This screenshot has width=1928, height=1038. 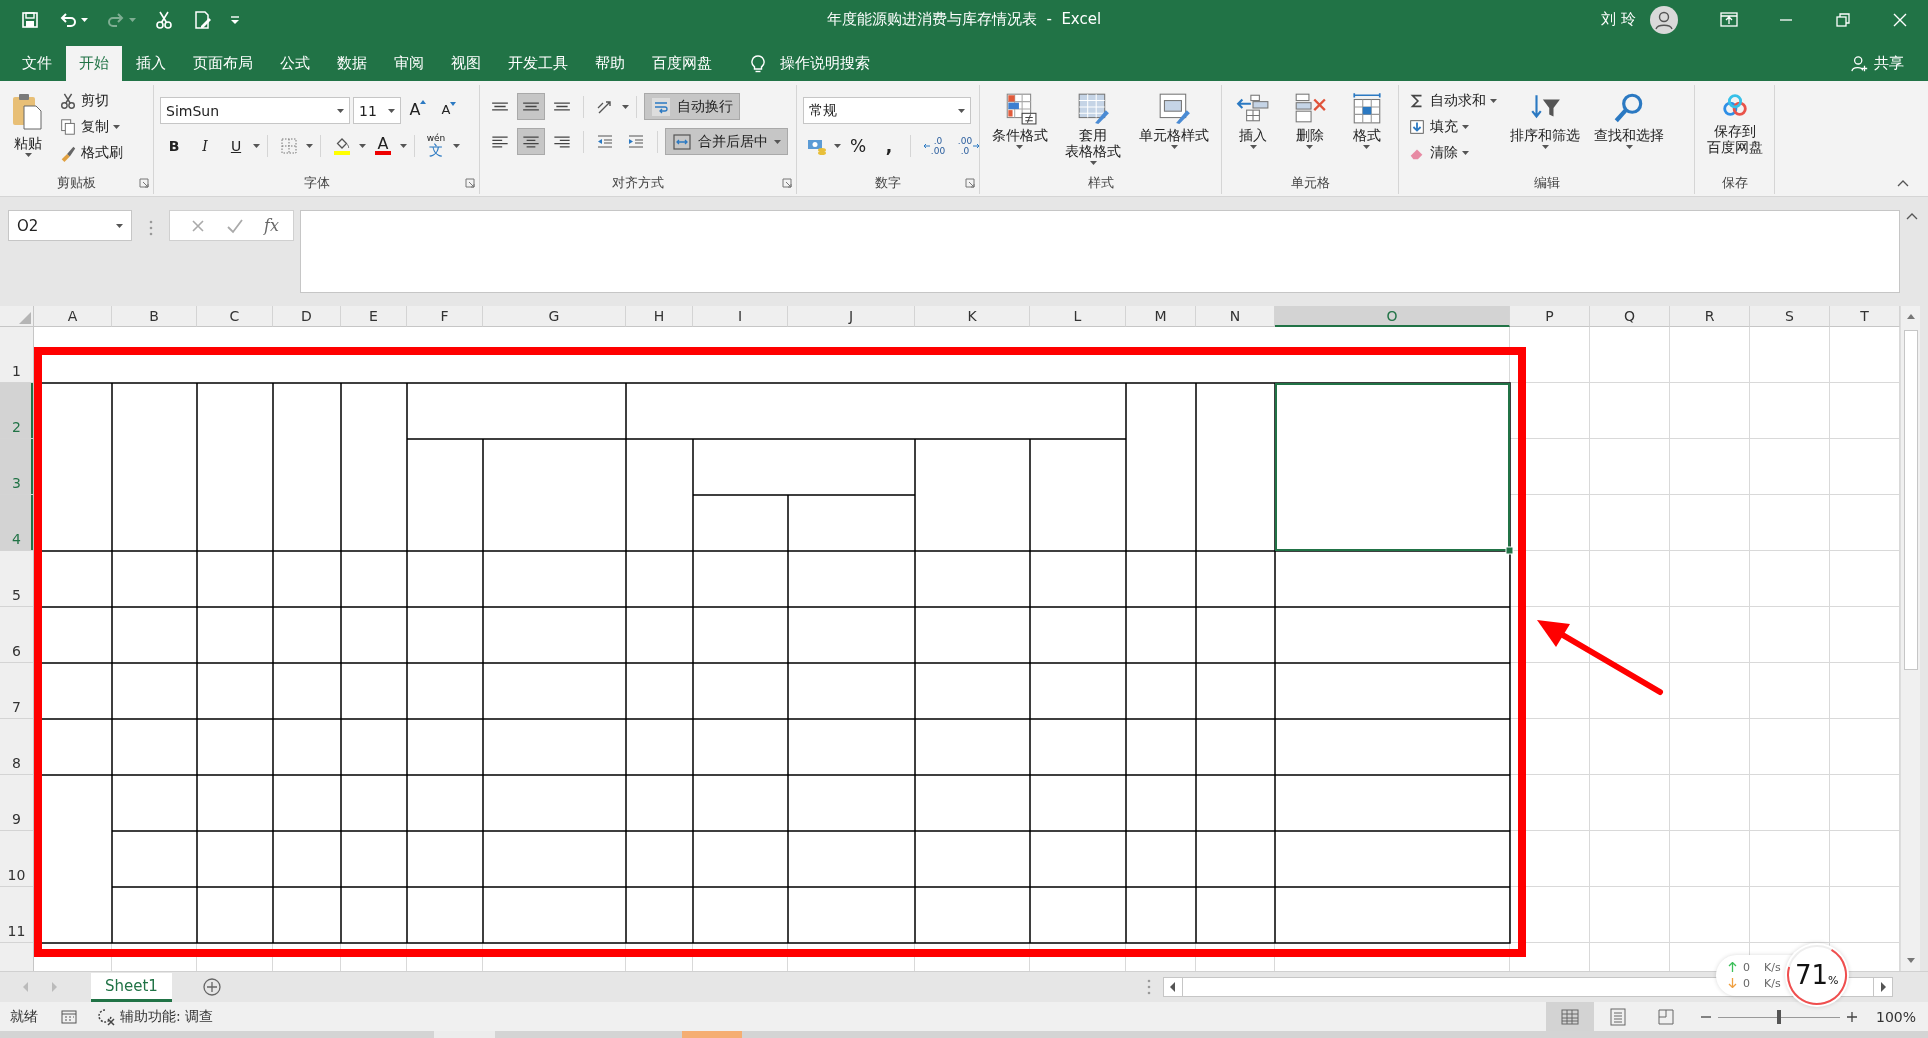 What do you see at coordinates (825, 63) in the screenshot?
I see `tell-me-search: 操作说明搜索` at bounding box center [825, 63].